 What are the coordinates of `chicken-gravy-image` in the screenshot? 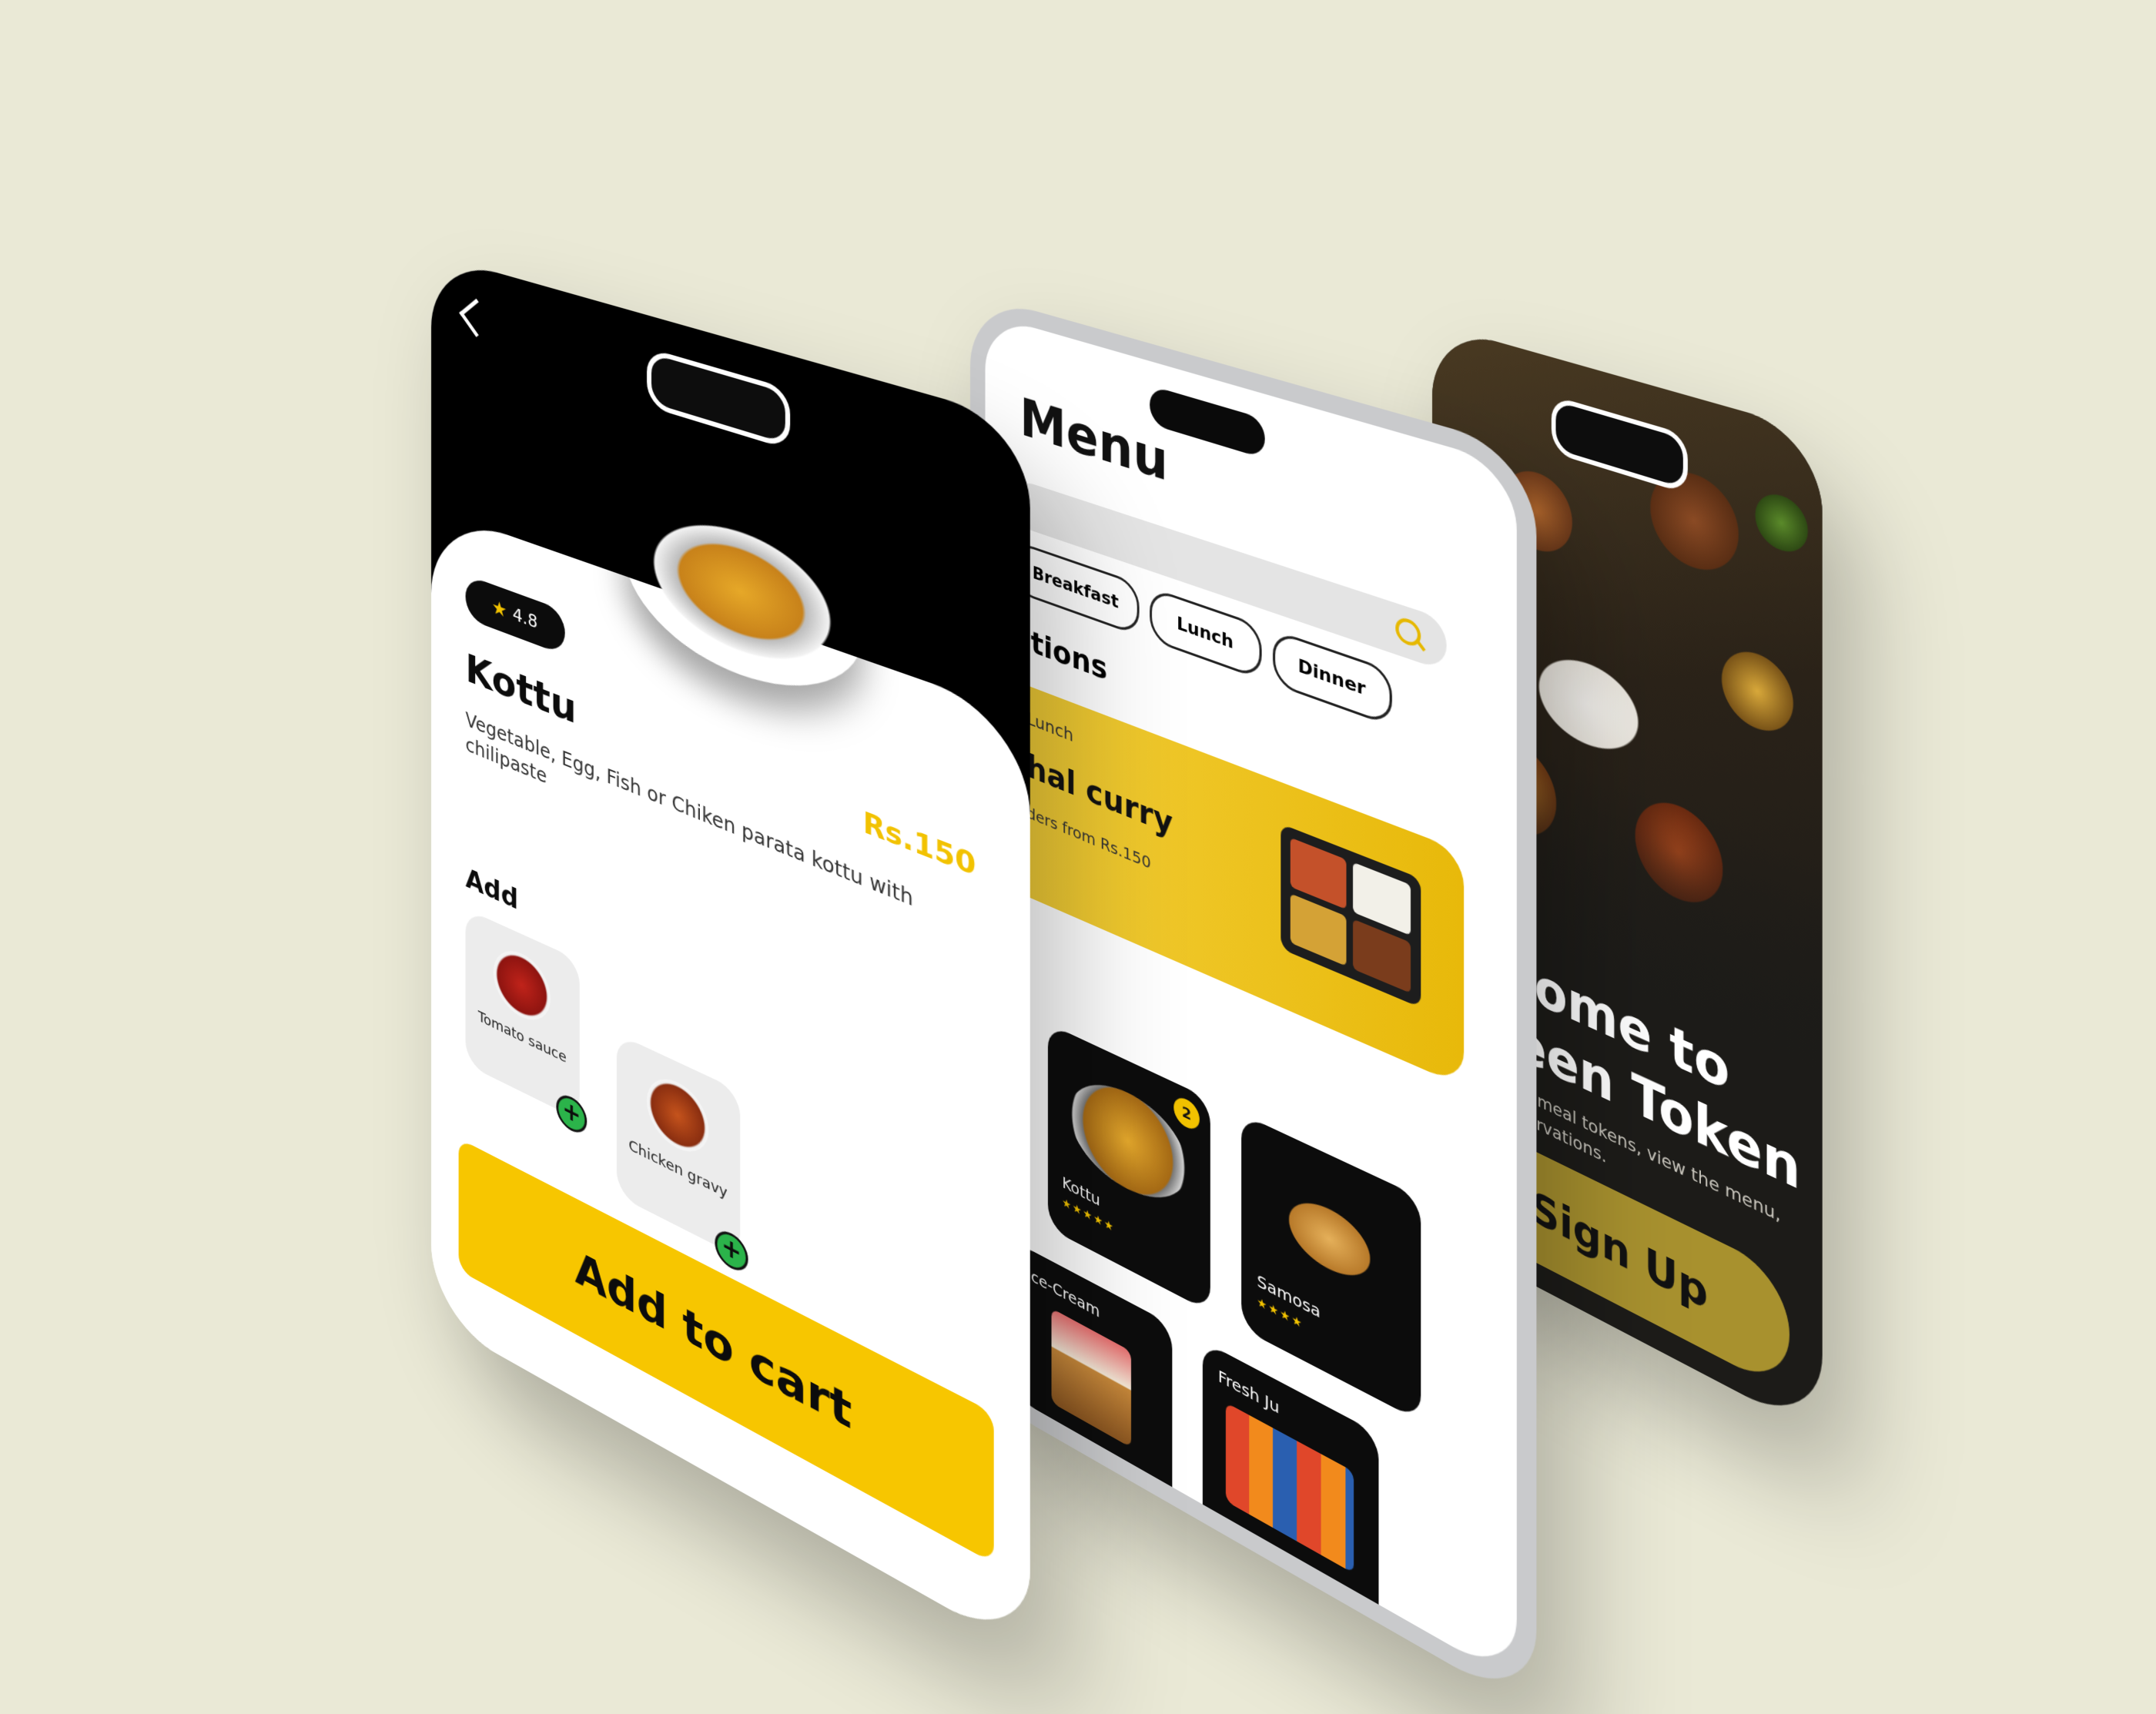 It's located at (678, 1115).